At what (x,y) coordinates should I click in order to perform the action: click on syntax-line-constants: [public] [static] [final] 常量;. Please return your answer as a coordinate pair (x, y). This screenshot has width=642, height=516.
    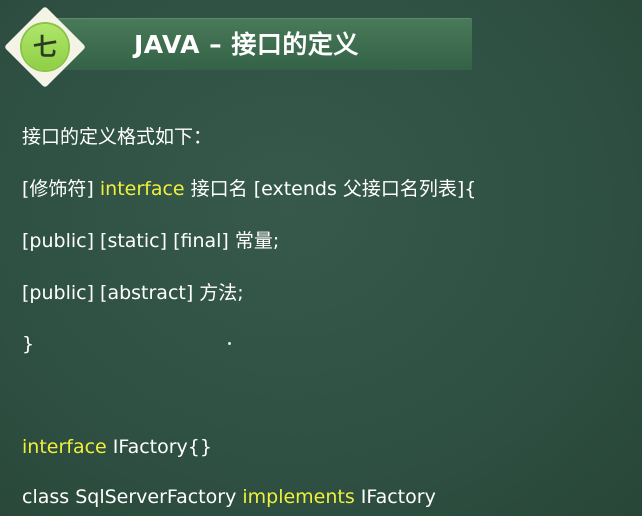
    Looking at the image, I should click on (151, 241).